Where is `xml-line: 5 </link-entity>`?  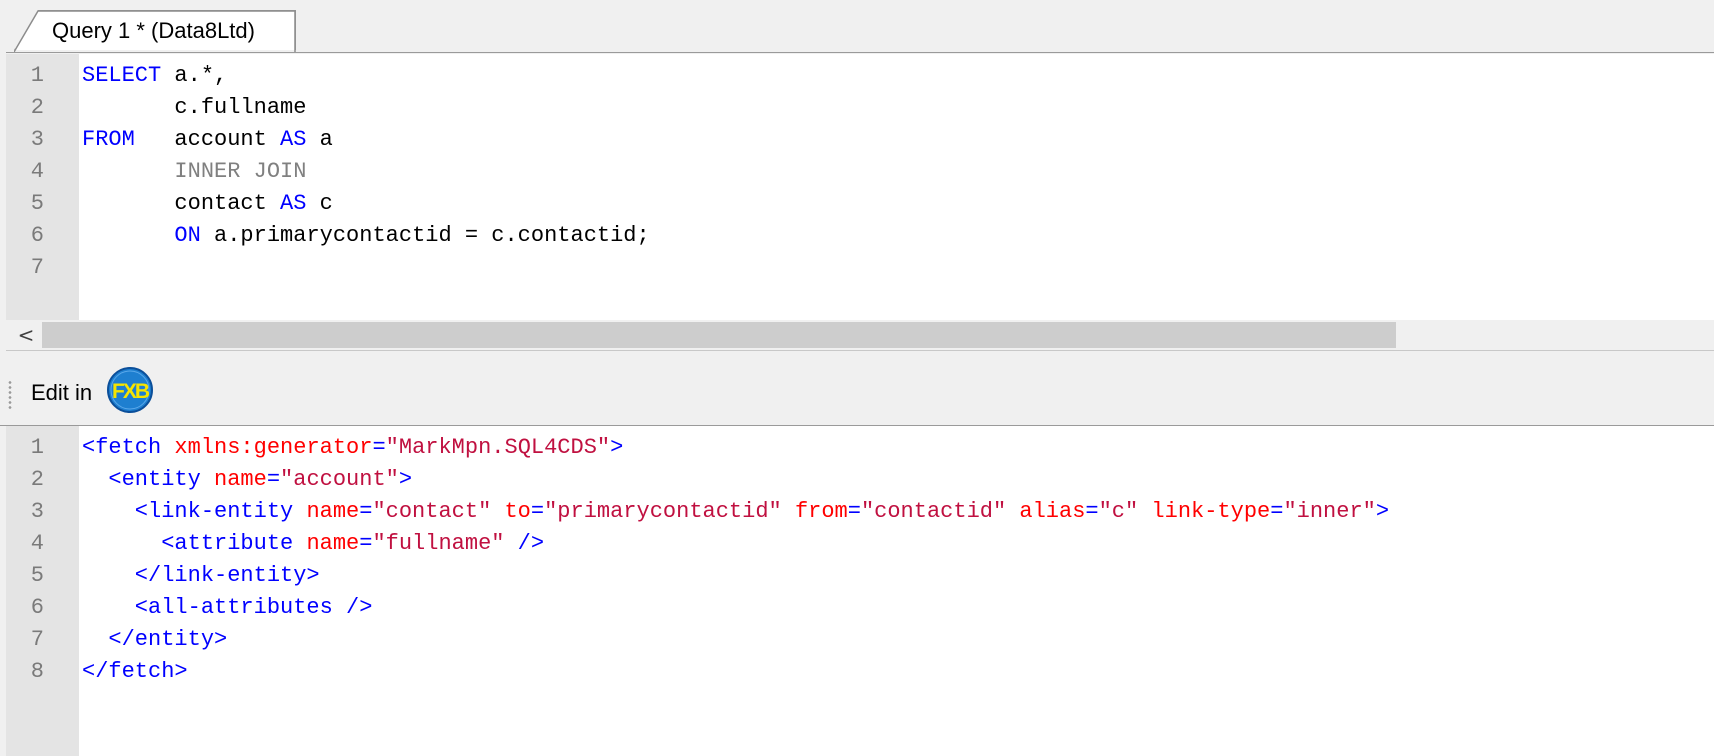
xml-line: 5 </link-entity> is located at coordinates (860, 576).